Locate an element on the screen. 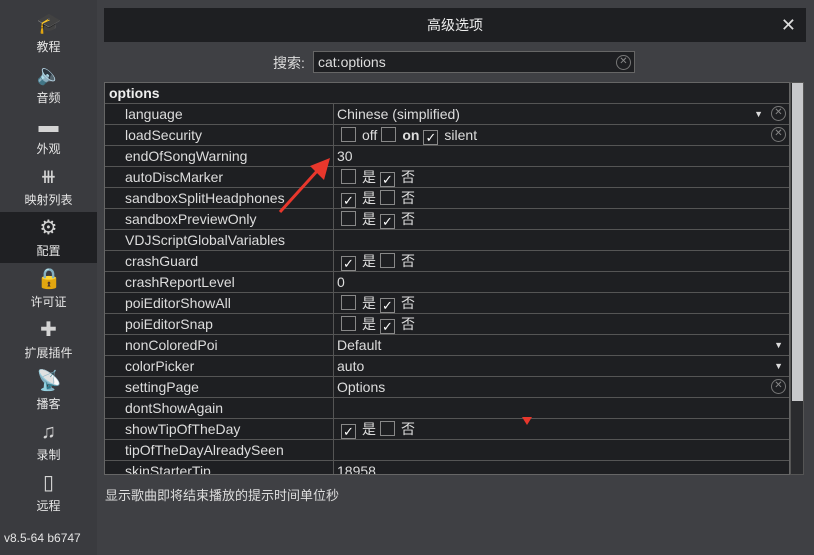 This screenshot has height=555, width=814. sidebar-item-7: 📡 播客 is located at coordinates (48, 390).